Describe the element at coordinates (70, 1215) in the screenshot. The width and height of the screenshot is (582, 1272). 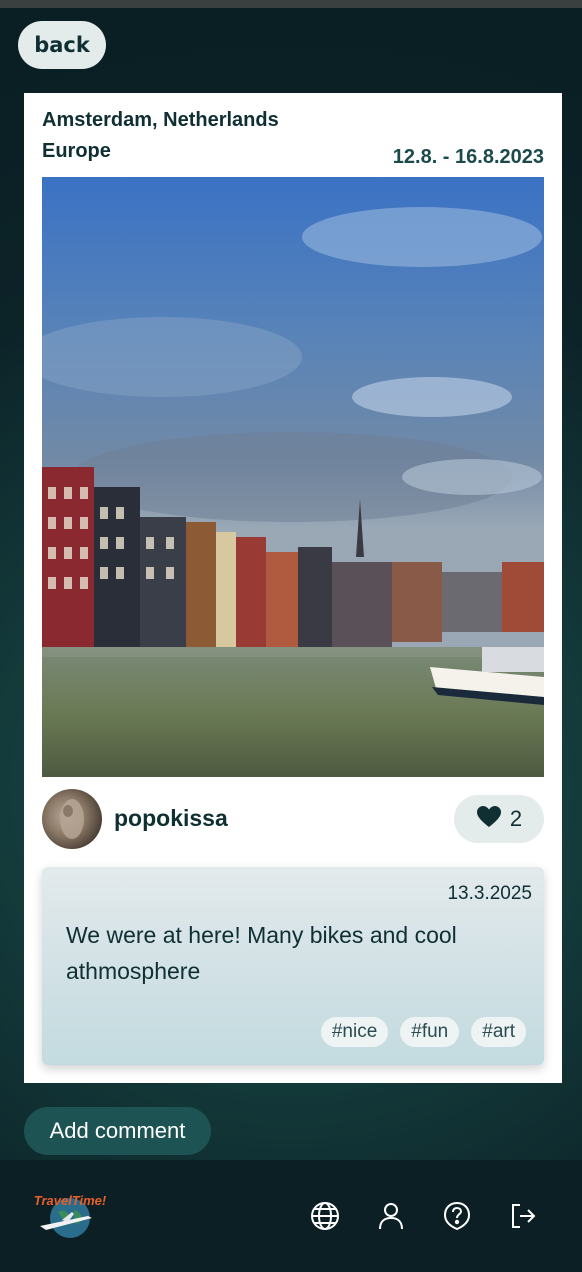
I see `traveltime-logo: TravelTime!` at that location.